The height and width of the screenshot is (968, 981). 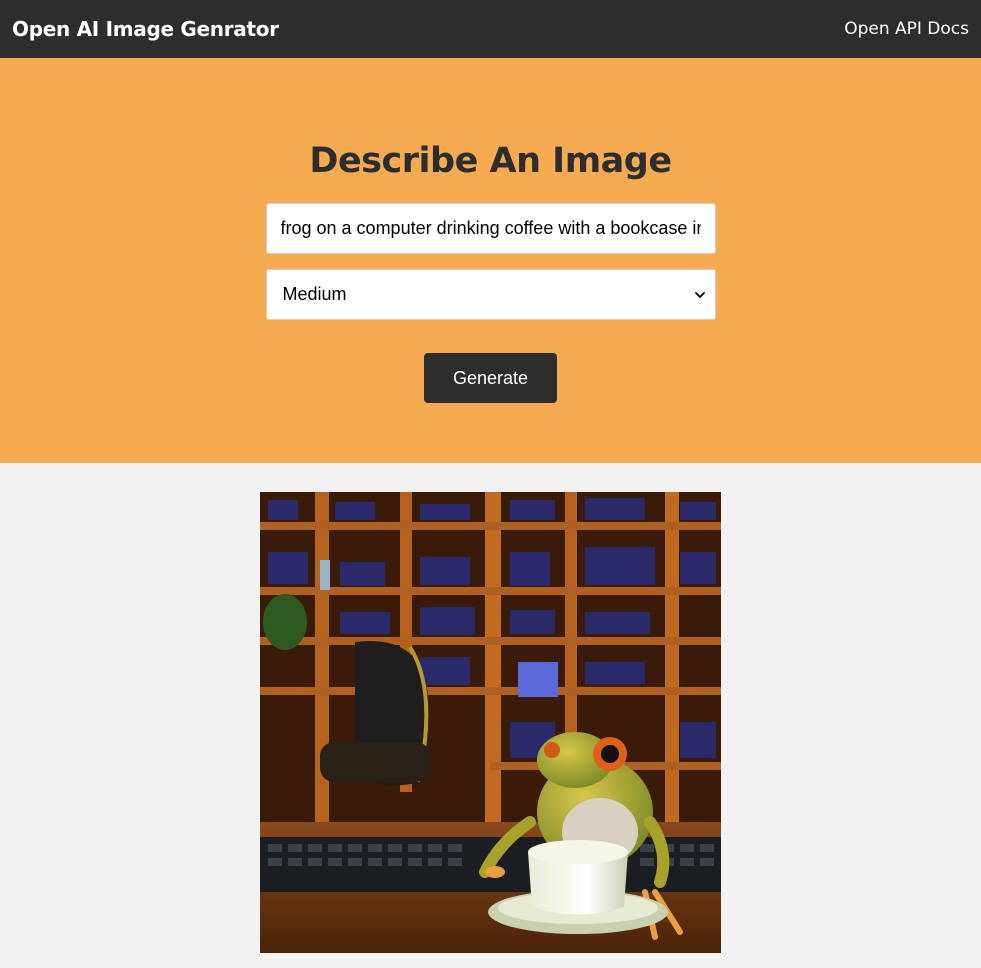 I want to click on navbar: Open AI Image Genrator Open API Docs, so click(x=490, y=29).